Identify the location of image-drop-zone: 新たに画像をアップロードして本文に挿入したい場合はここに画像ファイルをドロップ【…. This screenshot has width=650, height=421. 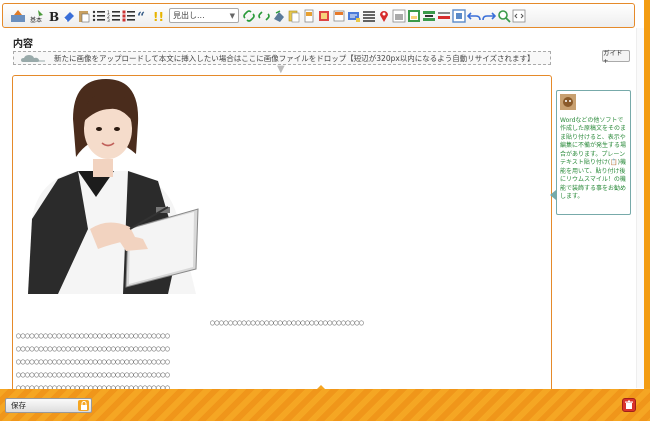
(282, 58).